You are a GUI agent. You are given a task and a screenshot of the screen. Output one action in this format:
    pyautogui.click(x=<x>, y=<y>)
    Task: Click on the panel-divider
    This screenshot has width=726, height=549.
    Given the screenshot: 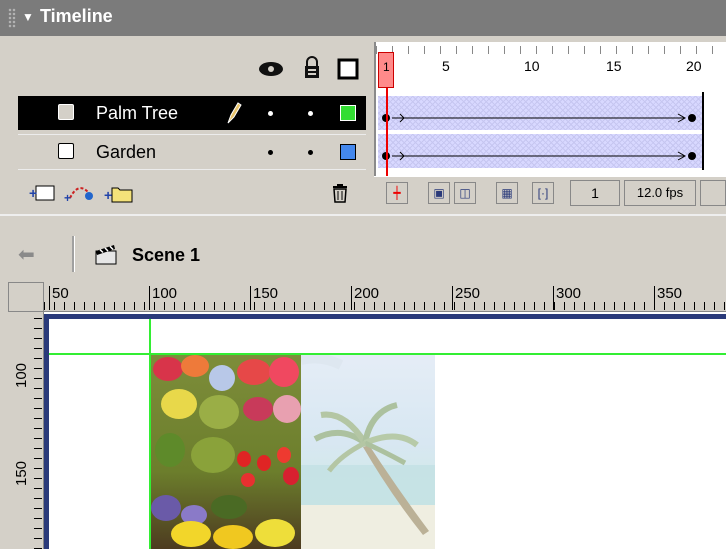 What is the action you would take?
    pyautogui.click(x=363, y=215)
    